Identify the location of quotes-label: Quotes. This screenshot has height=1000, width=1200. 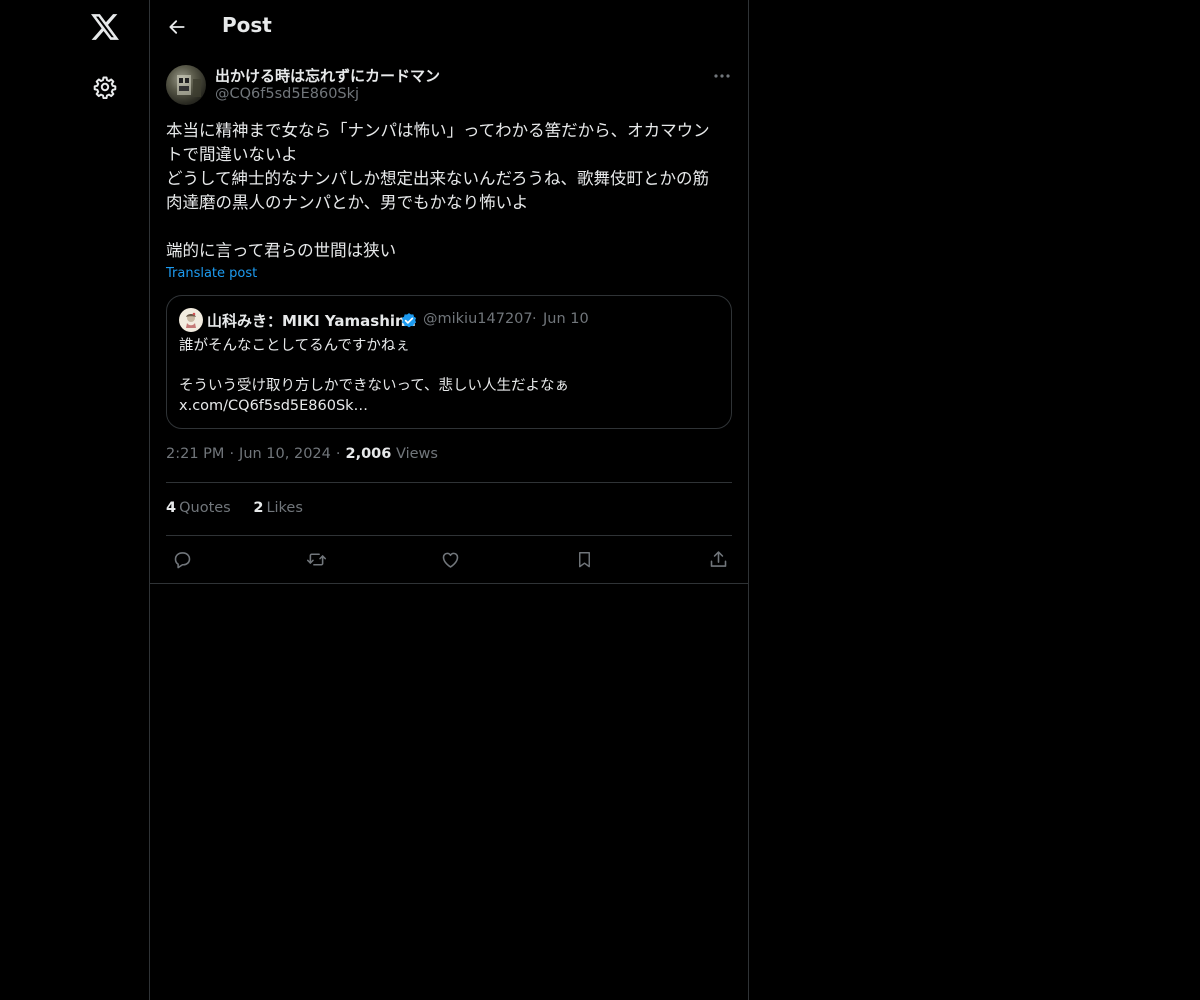
(205, 508).